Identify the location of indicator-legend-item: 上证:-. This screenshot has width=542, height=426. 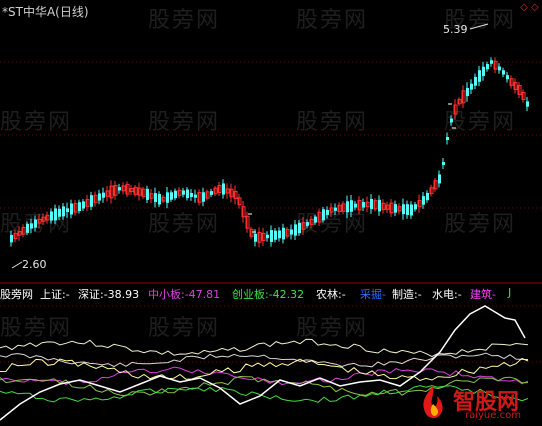
(55, 294).